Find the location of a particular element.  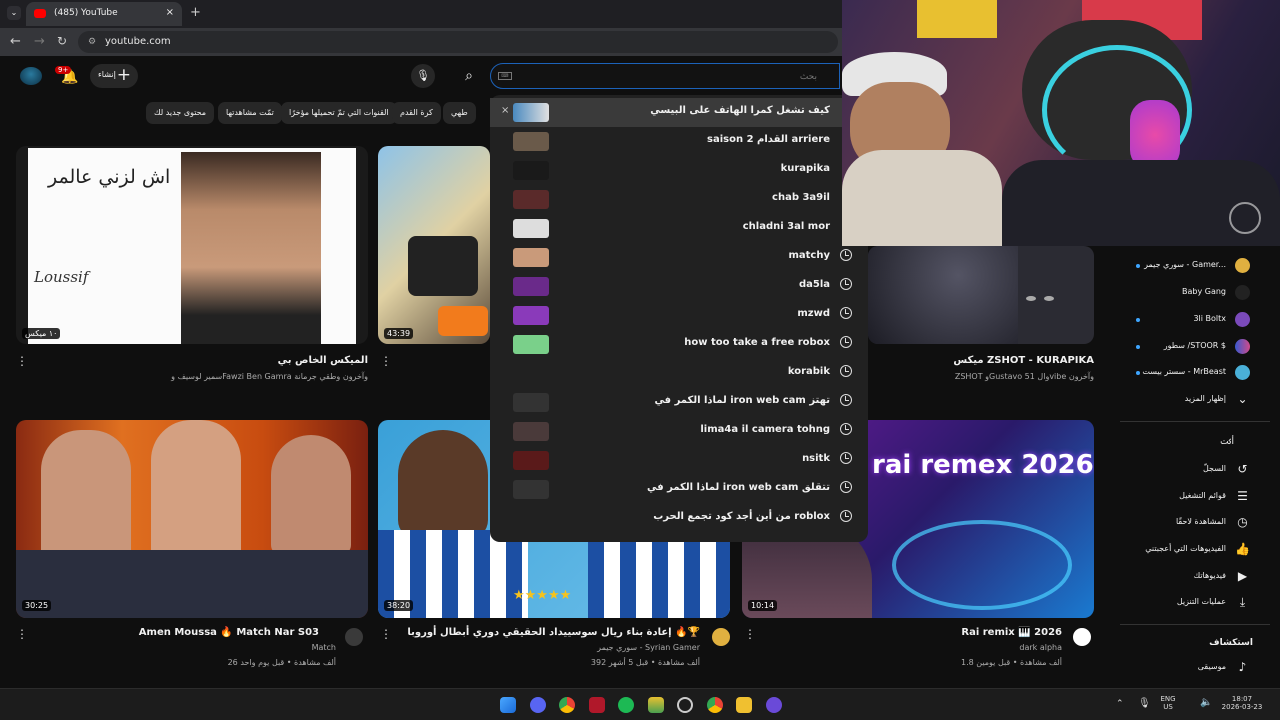

suggestion-item: لماذا الكمر في iron web cam تتقلق is located at coordinates (679, 489).